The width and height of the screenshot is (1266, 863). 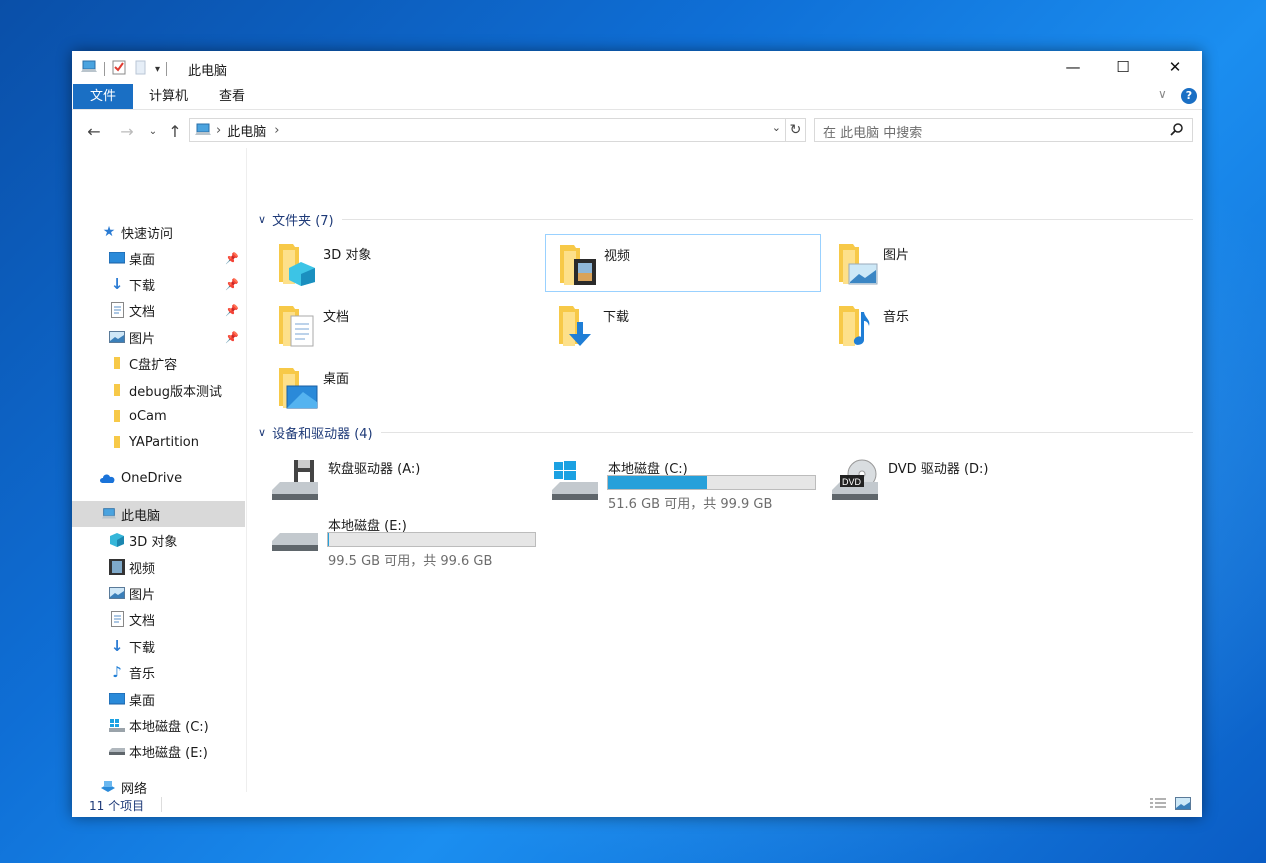 What do you see at coordinates (142, 569) in the screenshot?
I see `sidebar-item-label: 视频` at bounding box center [142, 569].